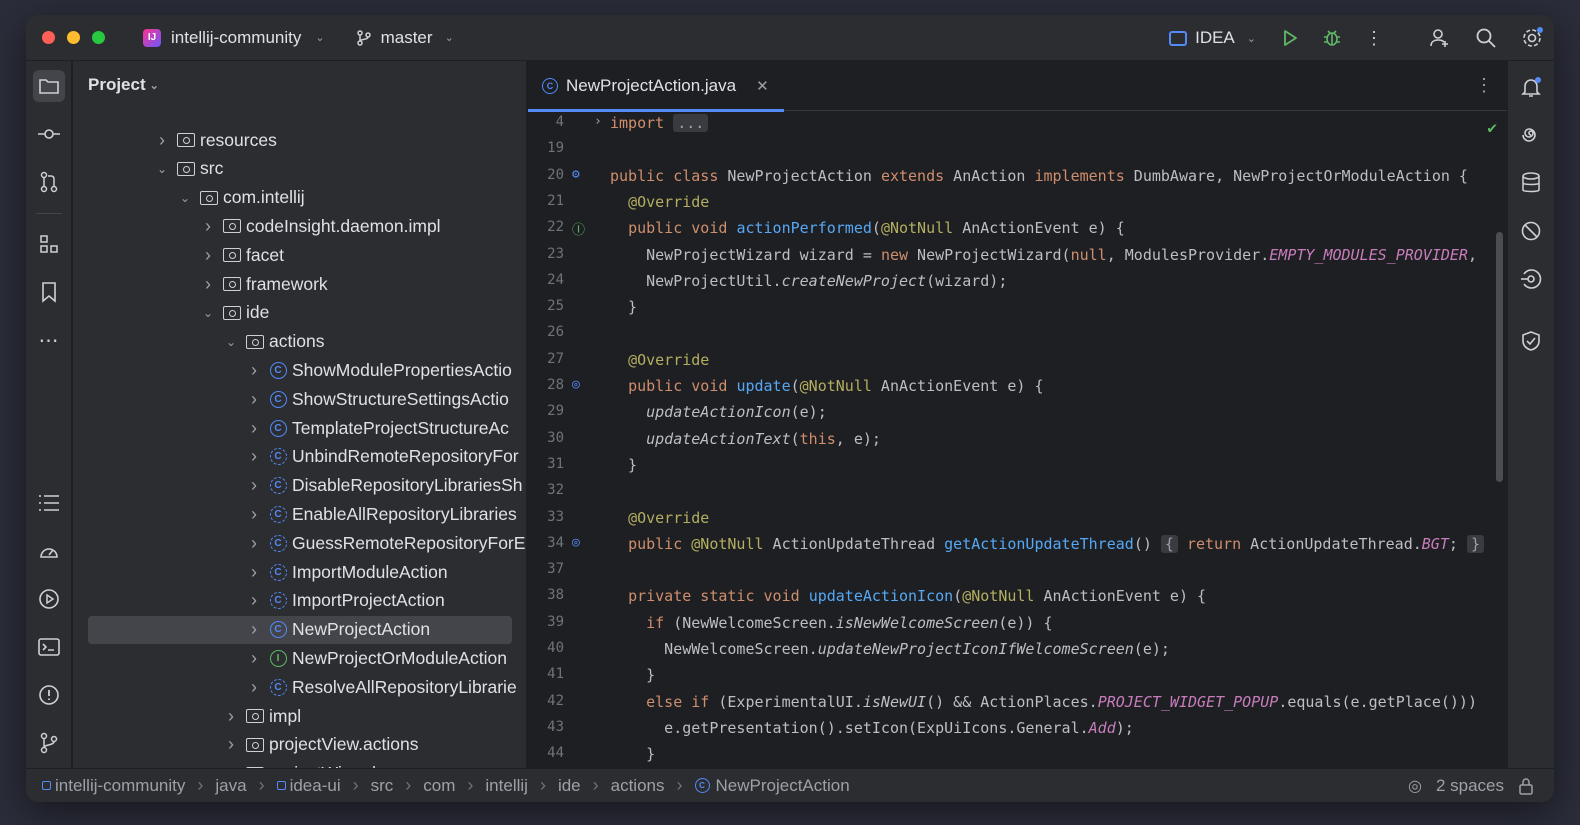  What do you see at coordinates (656, 86) in the screenshot?
I see `editor-tab-active: C NewProjectAction.java ✕` at bounding box center [656, 86].